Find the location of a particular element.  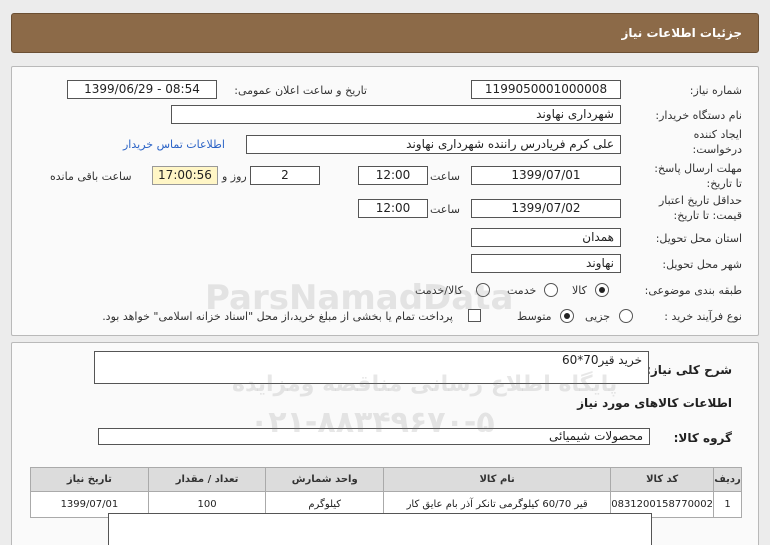

response-date-field: 1399/07/01 is located at coordinates (546, 175).